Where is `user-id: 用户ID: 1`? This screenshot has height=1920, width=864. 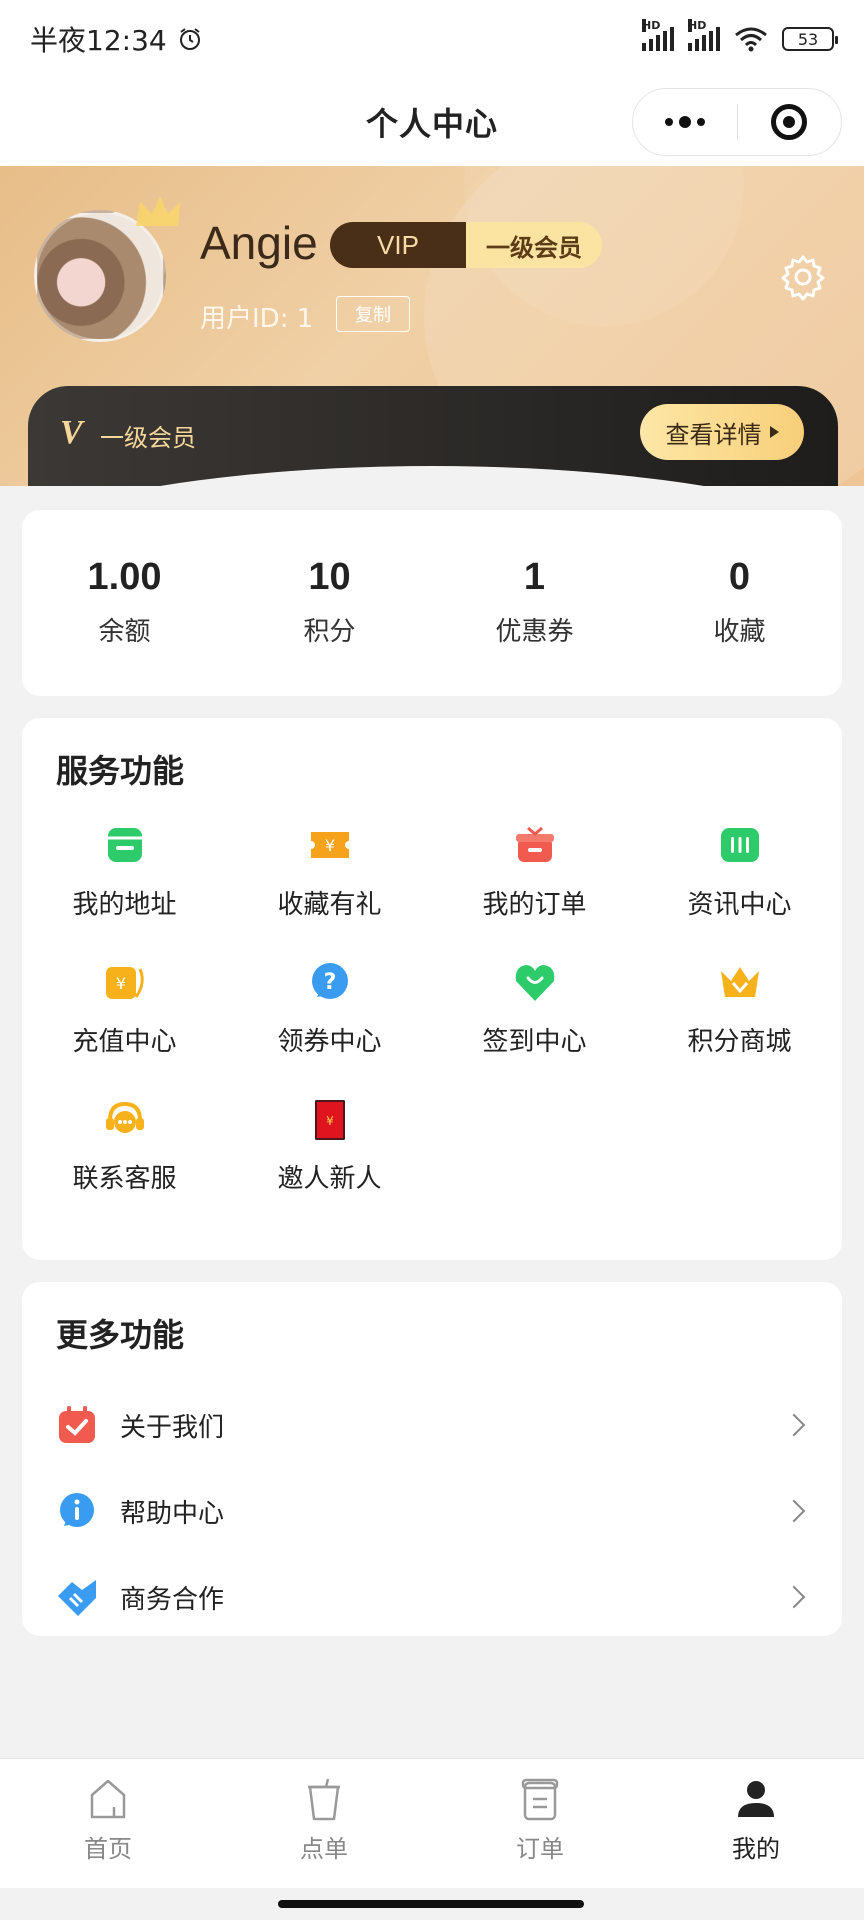 user-id: 用户ID: 1 is located at coordinates (257, 319).